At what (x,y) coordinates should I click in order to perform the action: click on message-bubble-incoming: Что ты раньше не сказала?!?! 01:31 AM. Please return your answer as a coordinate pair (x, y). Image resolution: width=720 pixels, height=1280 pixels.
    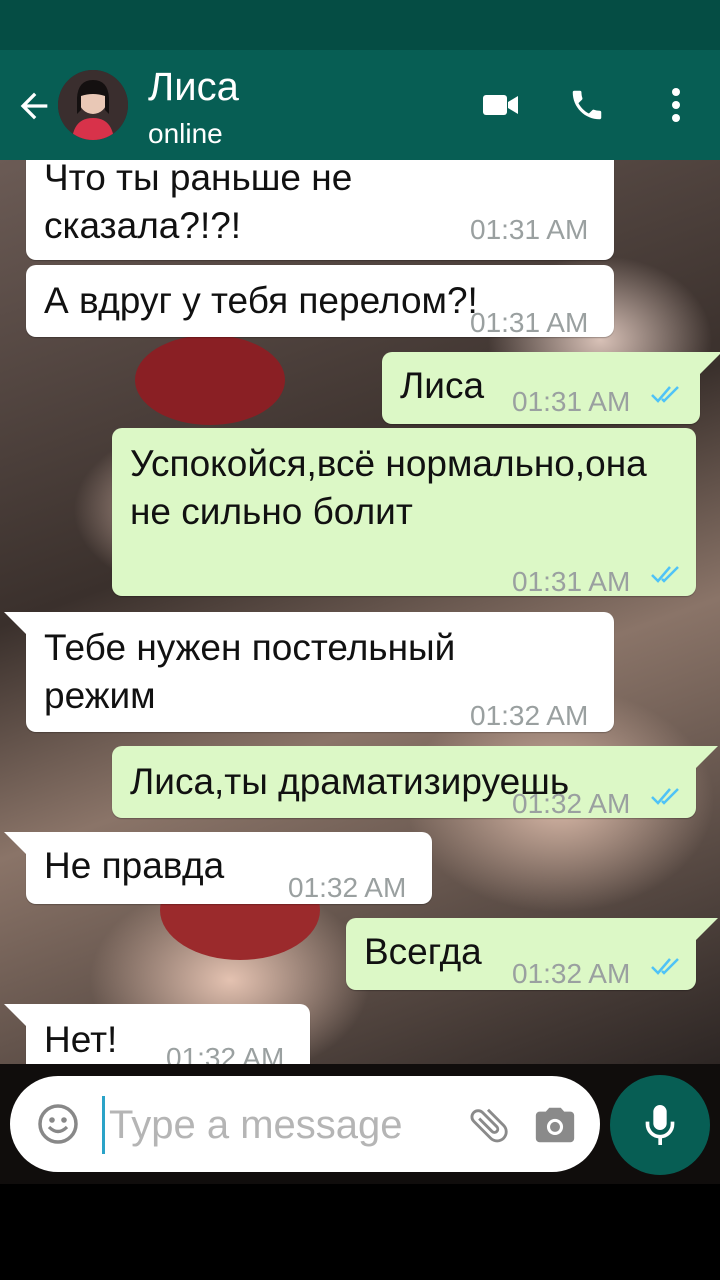
    Looking at the image, I should click on (320, 210).